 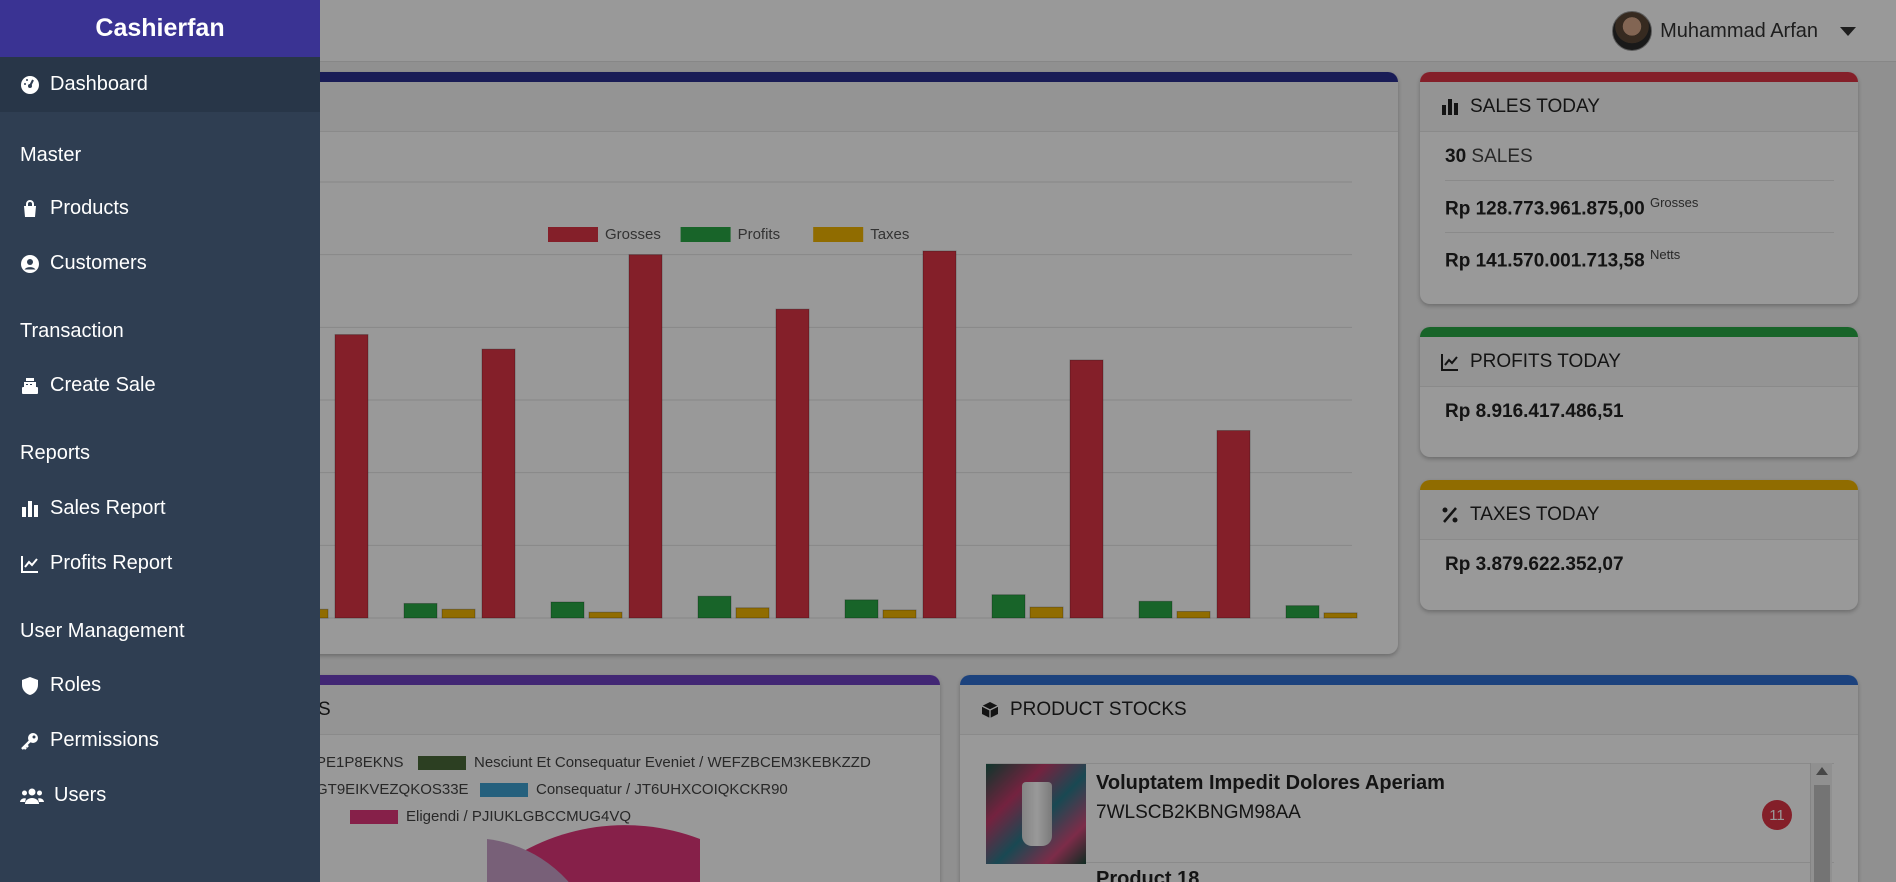 I want to click on sidebar-item-label: Customers, so click(x=98, y=263).